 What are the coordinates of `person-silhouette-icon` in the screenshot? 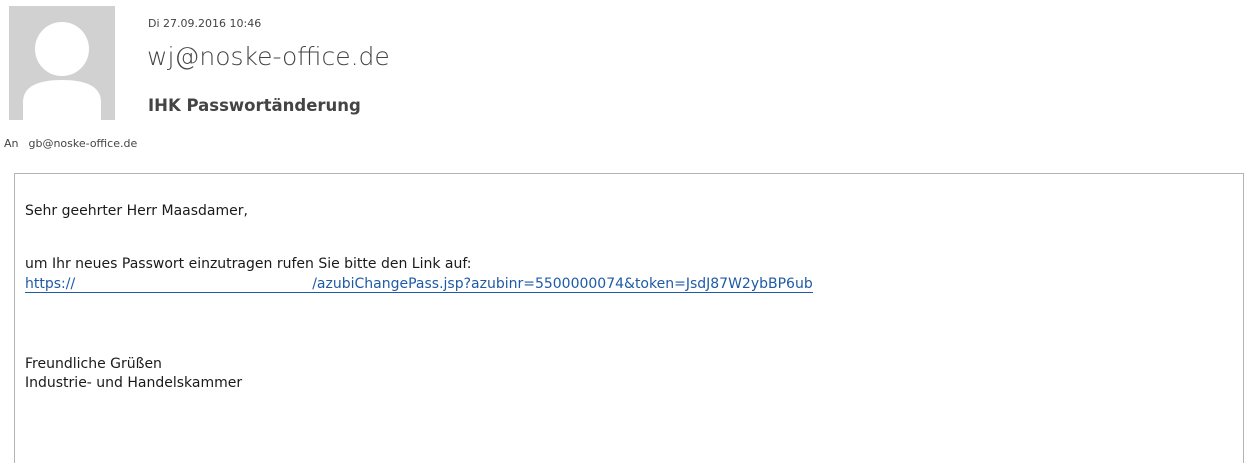 It's located at (62, 71).